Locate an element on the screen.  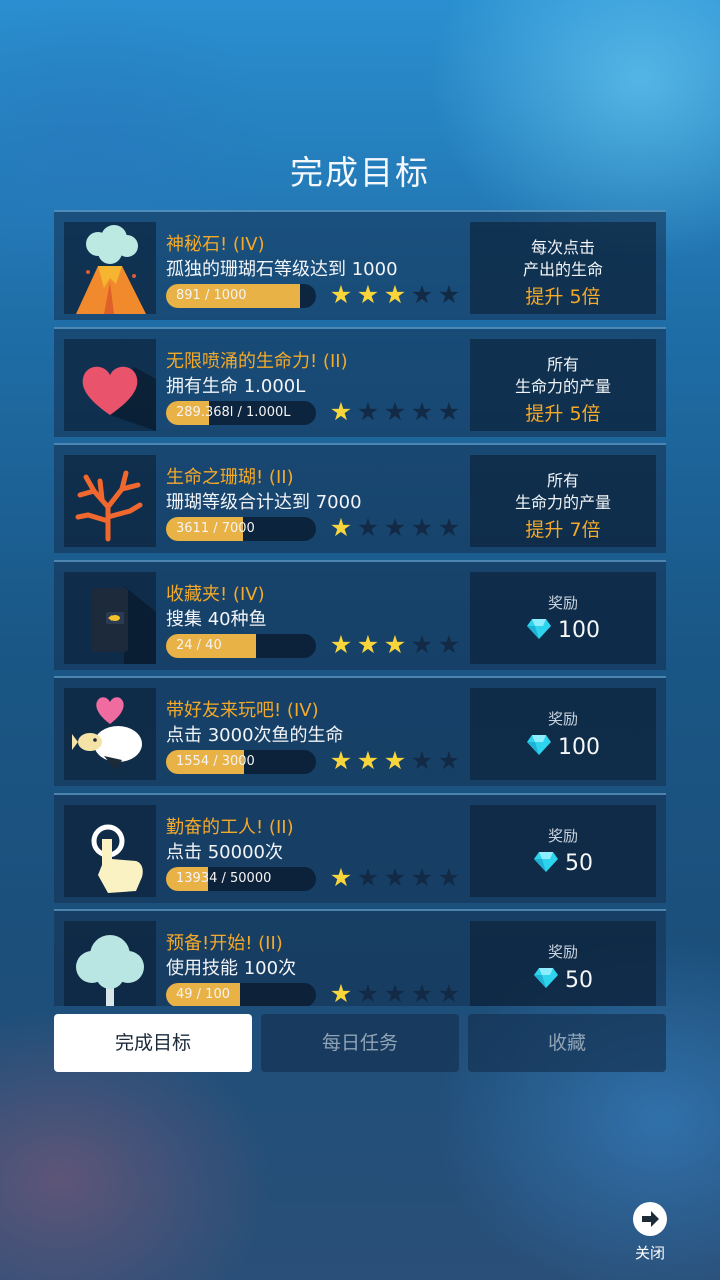
progress-text: 13934 / 50000 is located at coordinates (224, 878).